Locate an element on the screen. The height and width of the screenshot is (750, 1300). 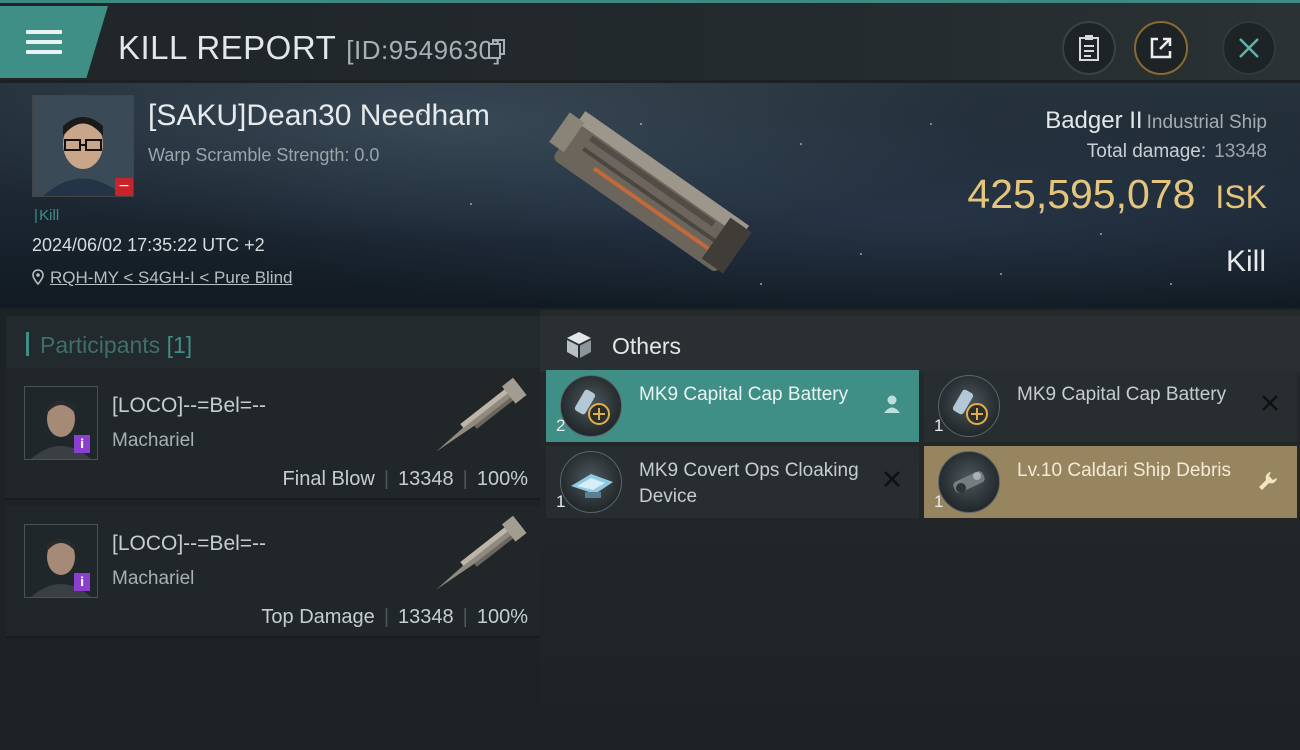
ship-name-text: Badger II is located at coordinates (1094, 120).